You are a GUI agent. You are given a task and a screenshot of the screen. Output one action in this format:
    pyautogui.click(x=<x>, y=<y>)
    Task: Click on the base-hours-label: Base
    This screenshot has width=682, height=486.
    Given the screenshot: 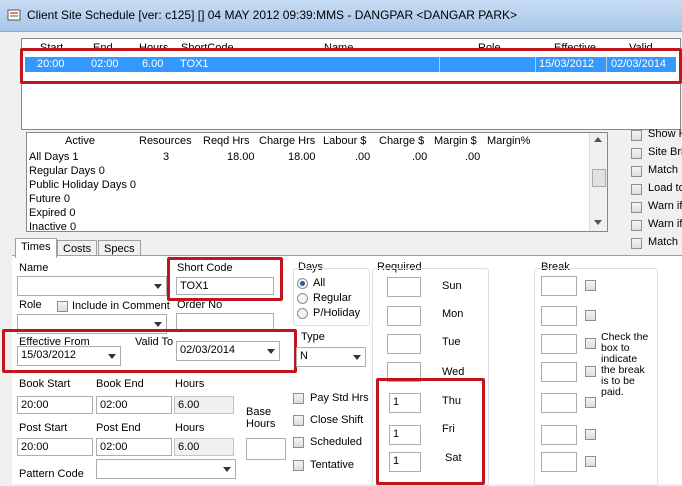 What is the action you would take?
    pyautogui.click(x=259, y=412)
    